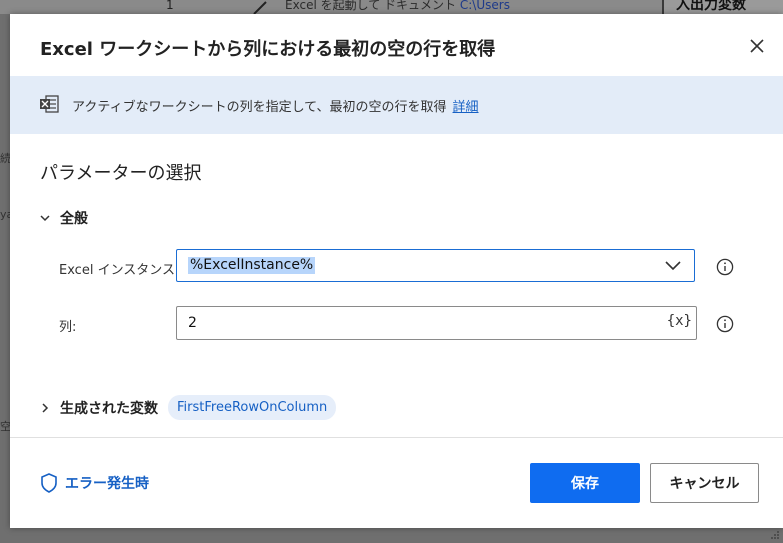  What do you see at coordinates (585, 483) in the screenshot?
I see `save-button: 保存` at bounding box center [585, 483].